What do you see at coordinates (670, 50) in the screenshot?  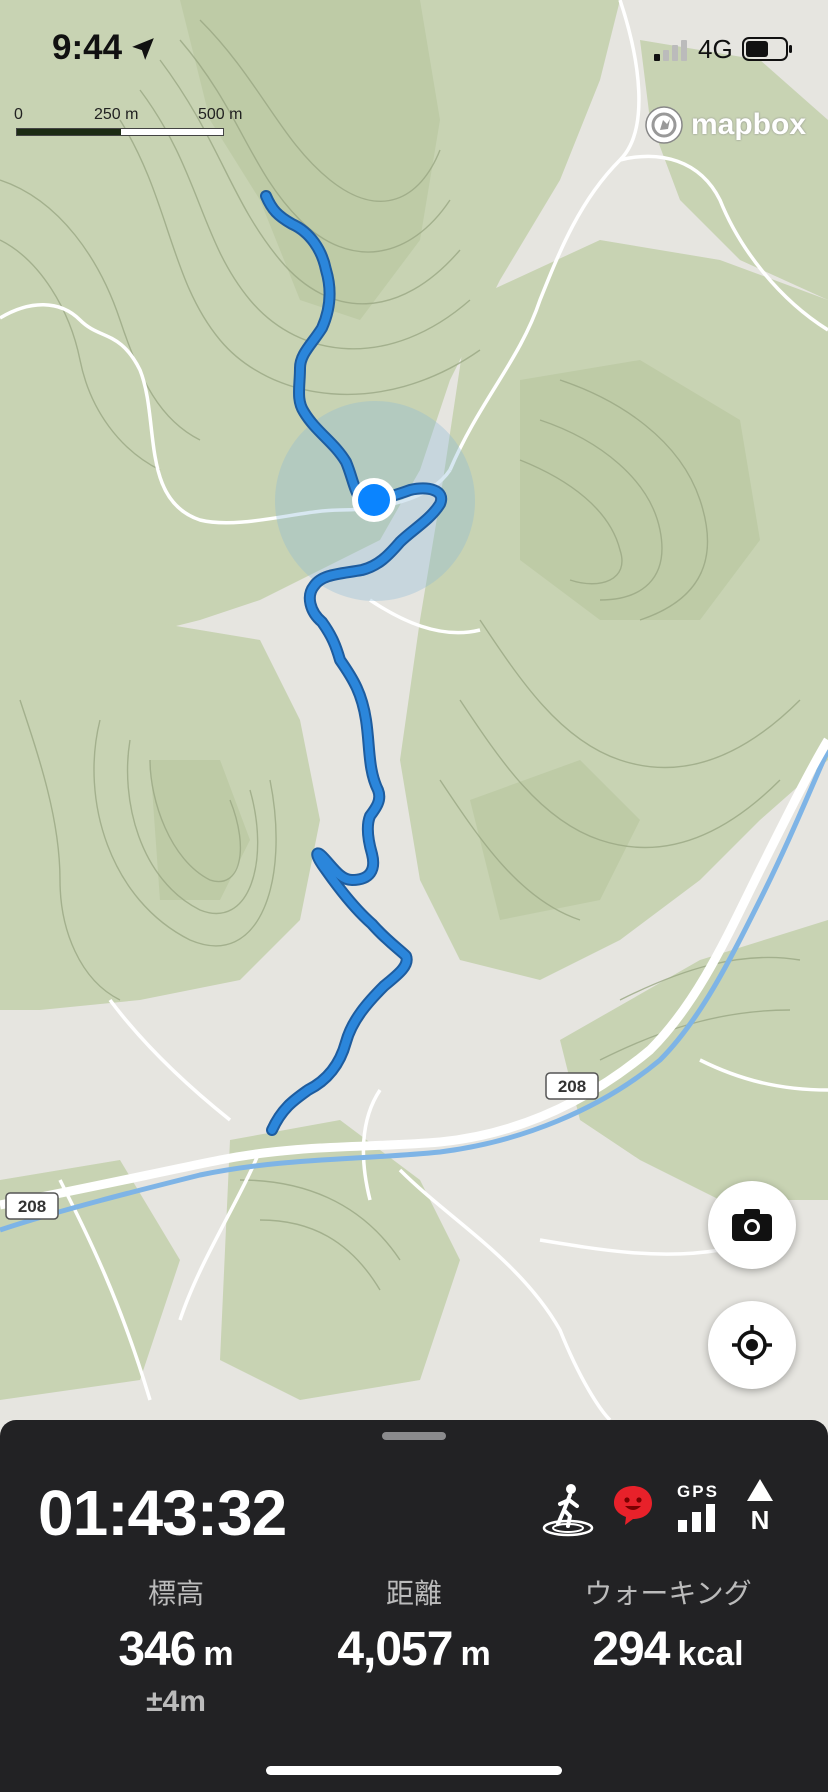 I see `cellular-signal-icon` at bounding box center [670, 50].